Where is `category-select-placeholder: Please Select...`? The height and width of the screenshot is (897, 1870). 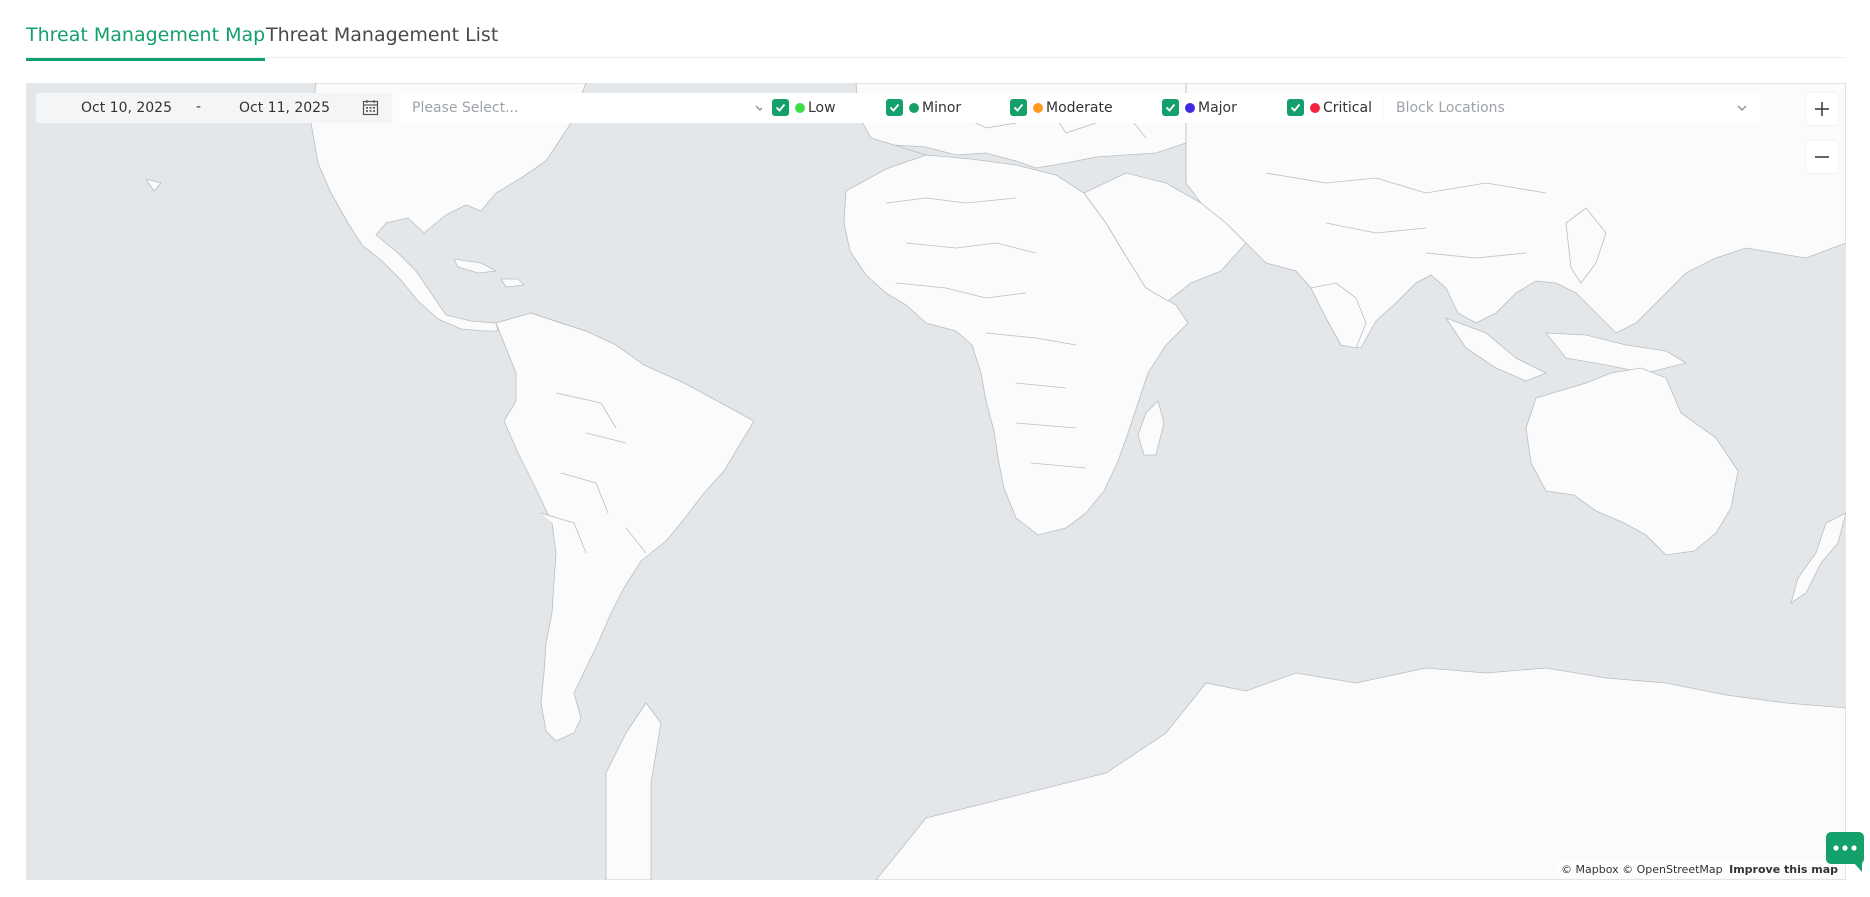 category-select-placeholder: Please Select... is located at coordinates (465, 108).